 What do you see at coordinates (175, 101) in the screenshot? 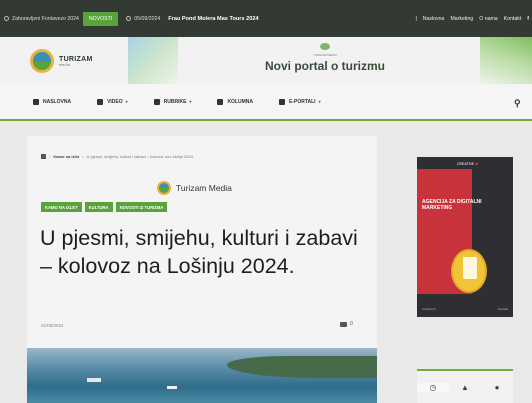
I see `nav-label: RUBRIKE` at bounding box center [175, 101].